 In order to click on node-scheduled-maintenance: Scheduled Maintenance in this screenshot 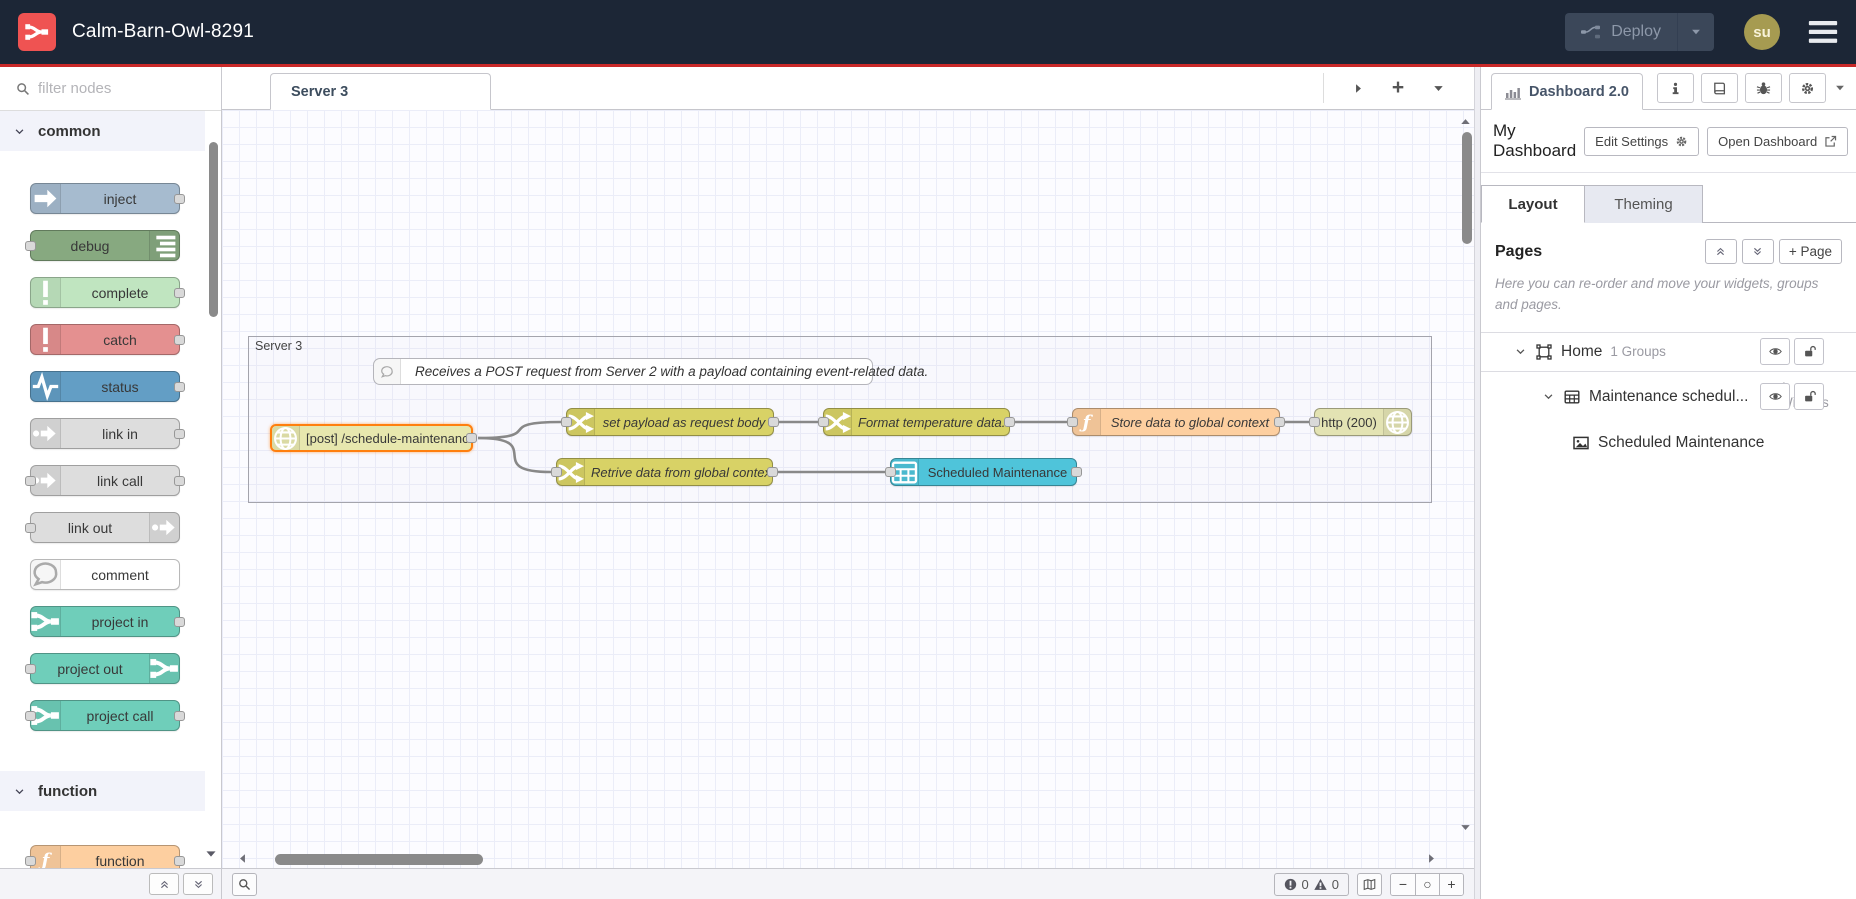, I will do `click(983, 472)`.